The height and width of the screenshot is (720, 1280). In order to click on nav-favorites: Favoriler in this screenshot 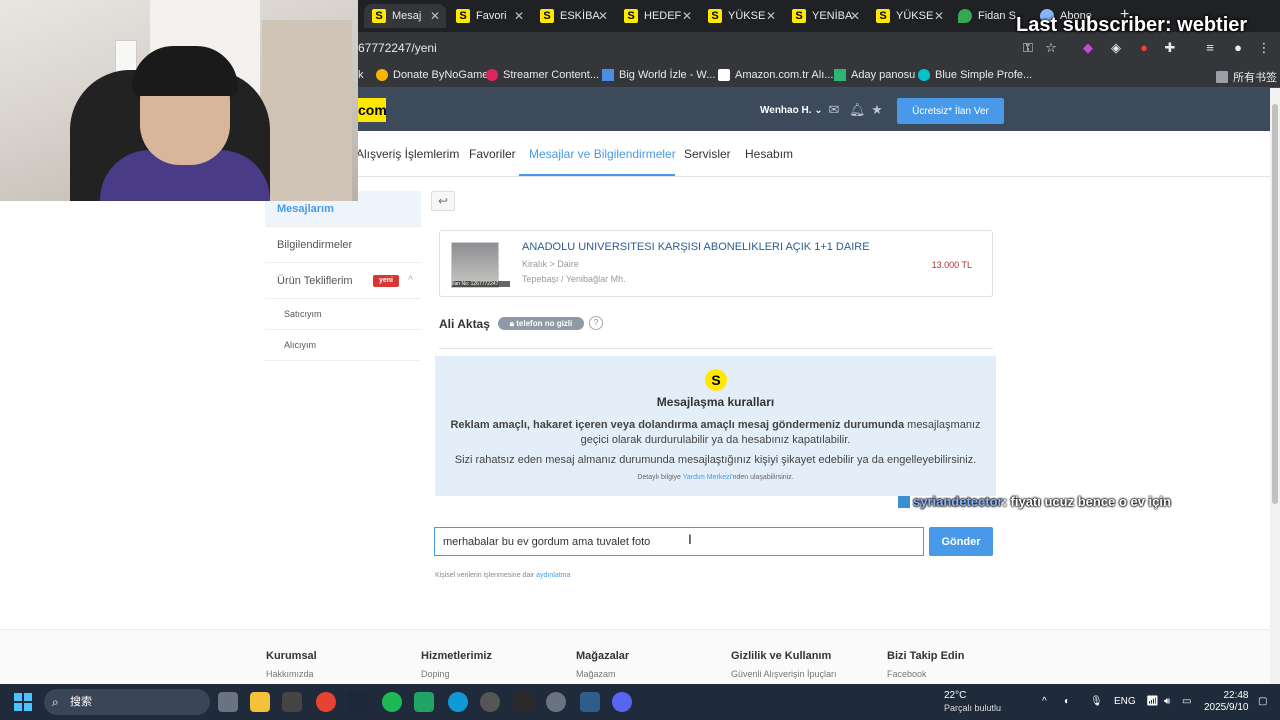, I will do `click(492, 154)`.